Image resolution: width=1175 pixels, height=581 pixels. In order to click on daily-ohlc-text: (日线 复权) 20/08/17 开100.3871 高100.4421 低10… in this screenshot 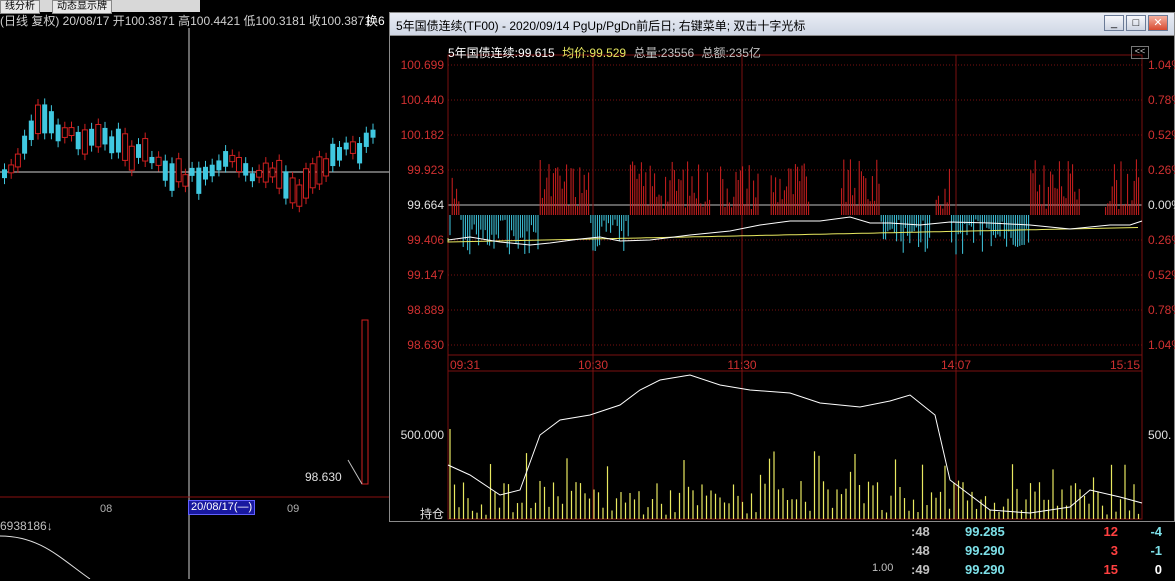, I will do `click(185, 21)`.